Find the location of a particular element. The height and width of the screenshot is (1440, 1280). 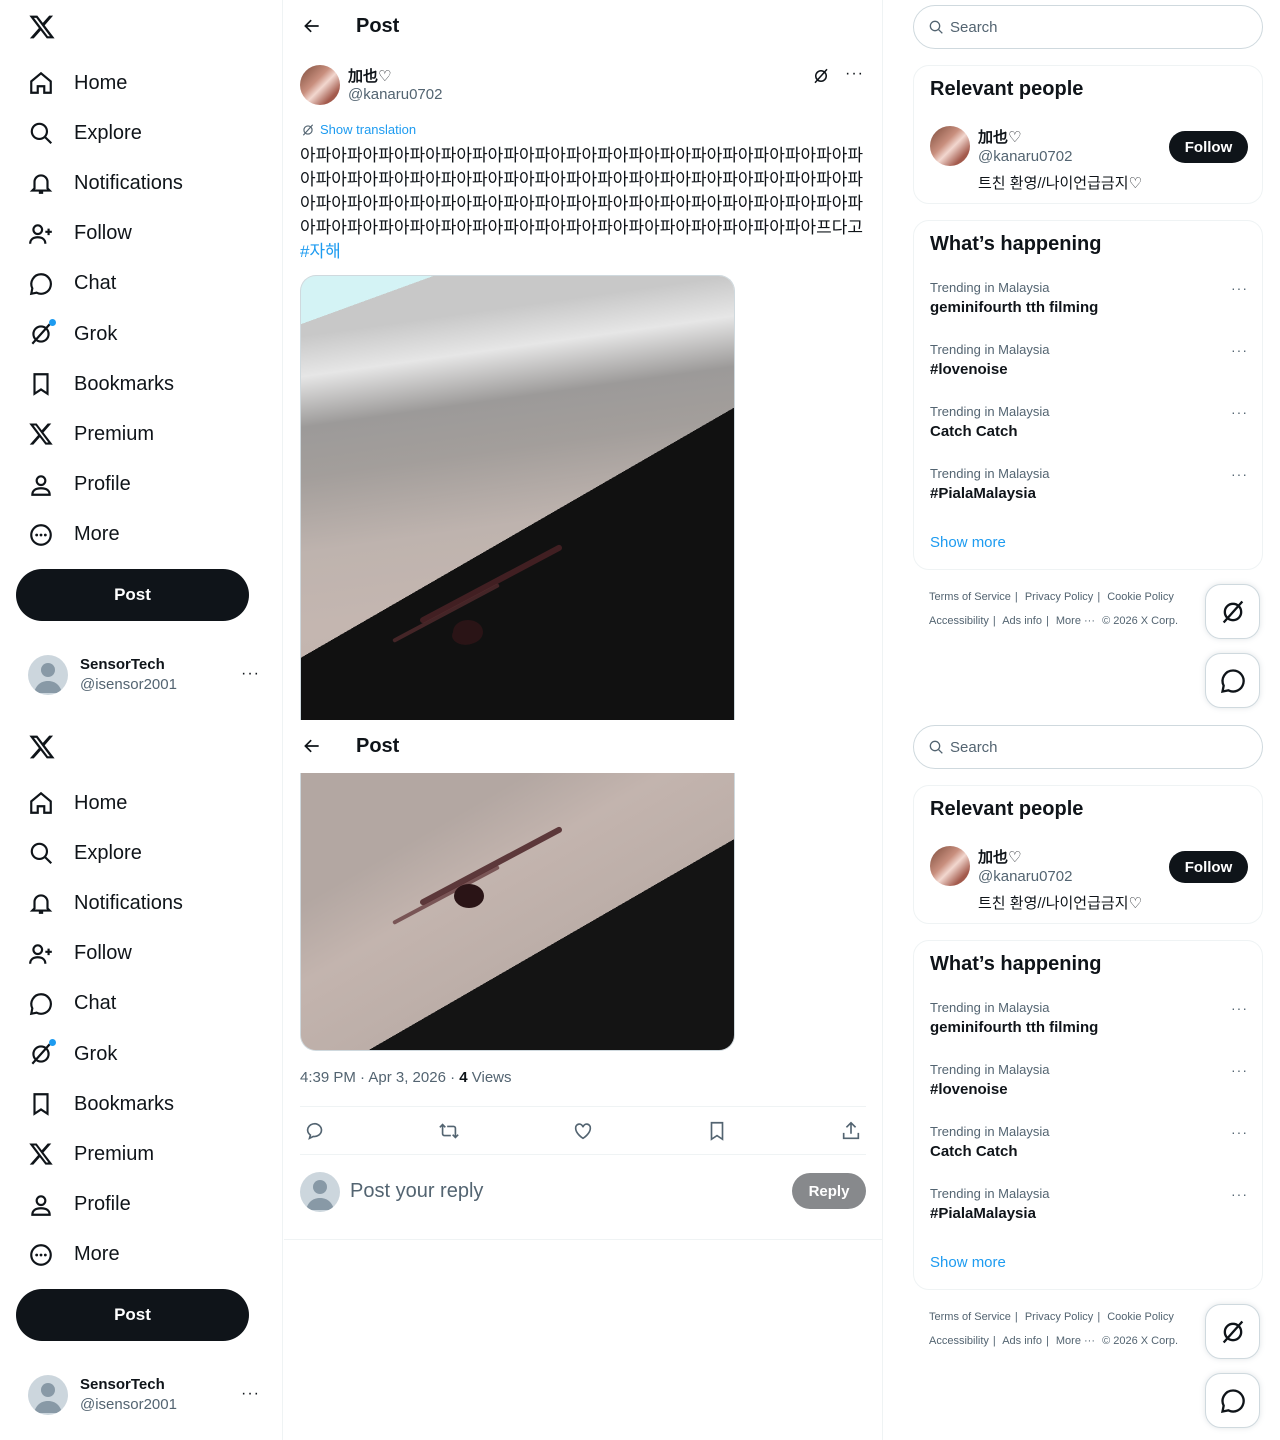

nav-label: Profile is located at coordinates (102, 1204).